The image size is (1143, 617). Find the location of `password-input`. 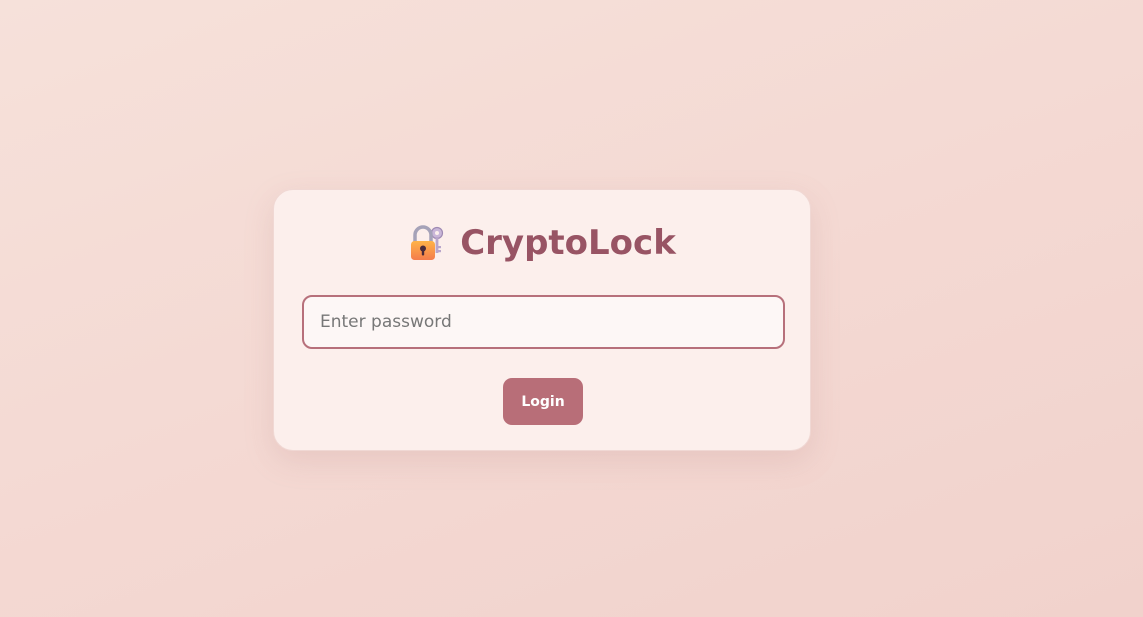

password-input is located at coordinates (543, 322).